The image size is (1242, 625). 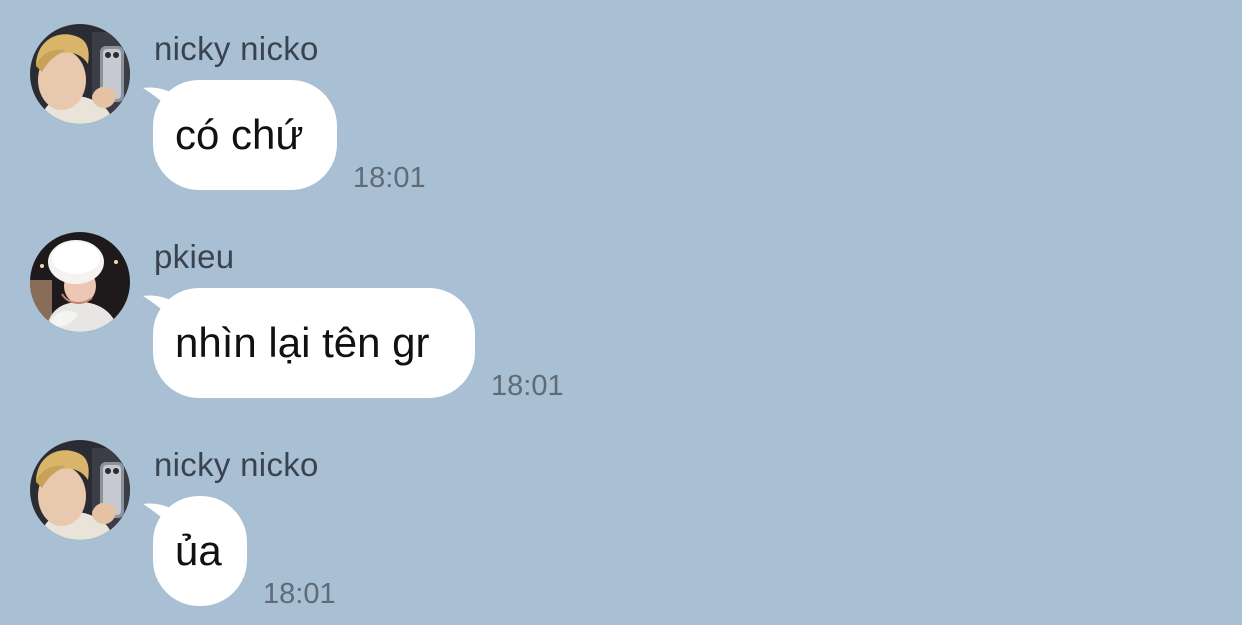 I want to click on message-bubble: có chứ, so click(x=240, y=135).